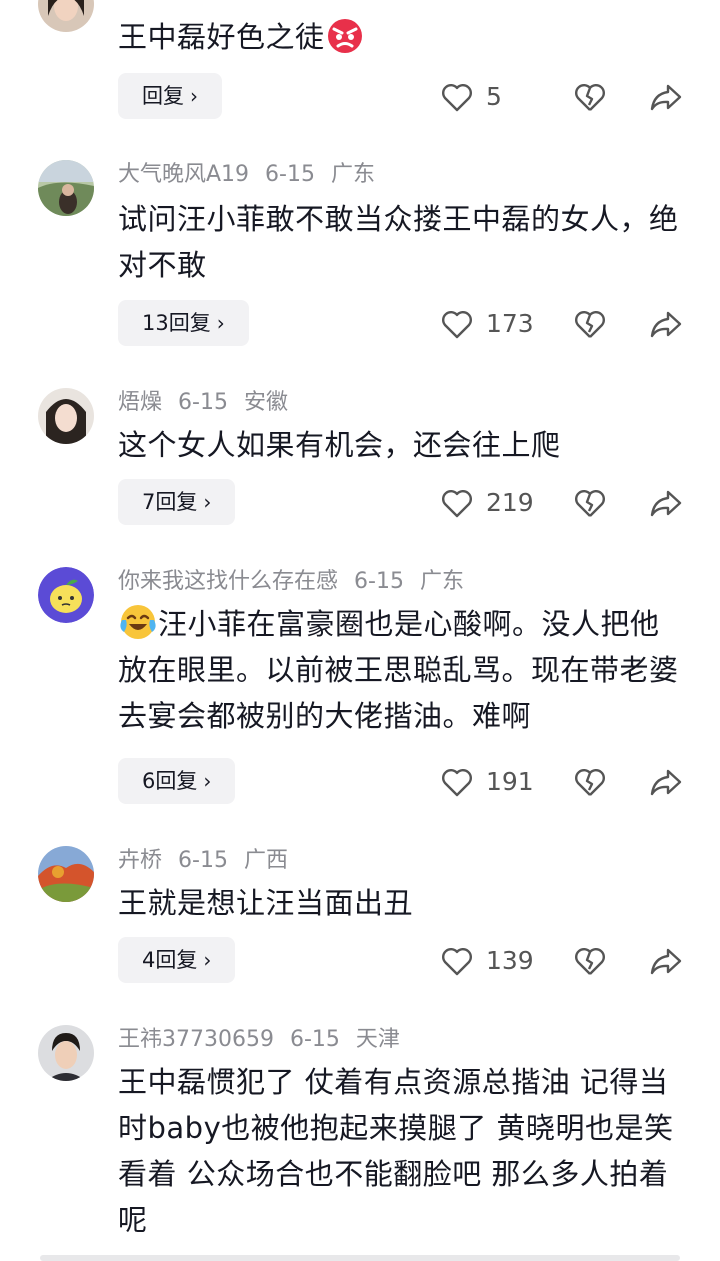  I want to click on crying-laughing-emoji, so click(138, 622).